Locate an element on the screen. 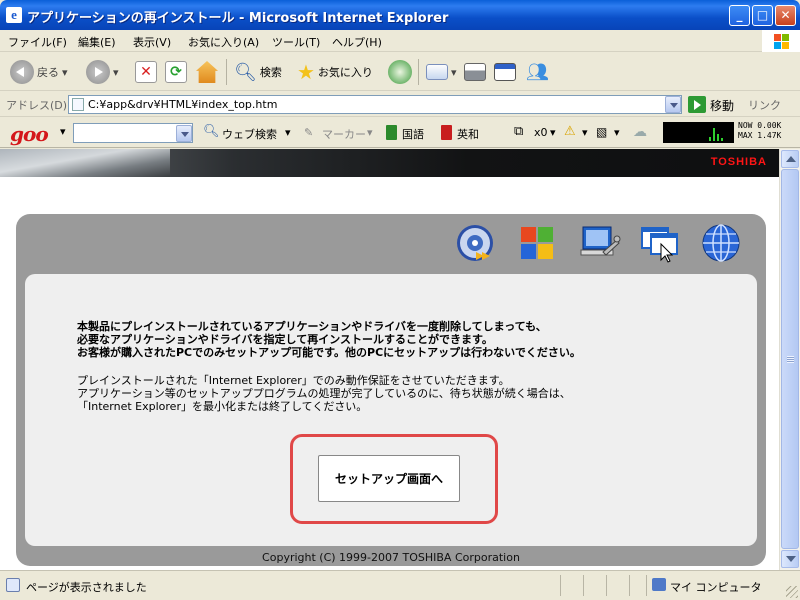 The image size is (800, 600). toshiba-logo: TOSHIBA is located at coordinates (738, 162).